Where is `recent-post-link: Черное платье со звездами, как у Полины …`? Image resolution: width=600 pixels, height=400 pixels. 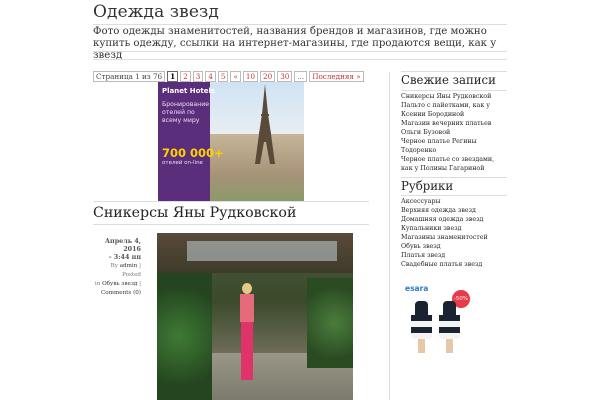
recent-post-link: Черное платье со звездами, как у Полины … is located at coordinates (454, 164).